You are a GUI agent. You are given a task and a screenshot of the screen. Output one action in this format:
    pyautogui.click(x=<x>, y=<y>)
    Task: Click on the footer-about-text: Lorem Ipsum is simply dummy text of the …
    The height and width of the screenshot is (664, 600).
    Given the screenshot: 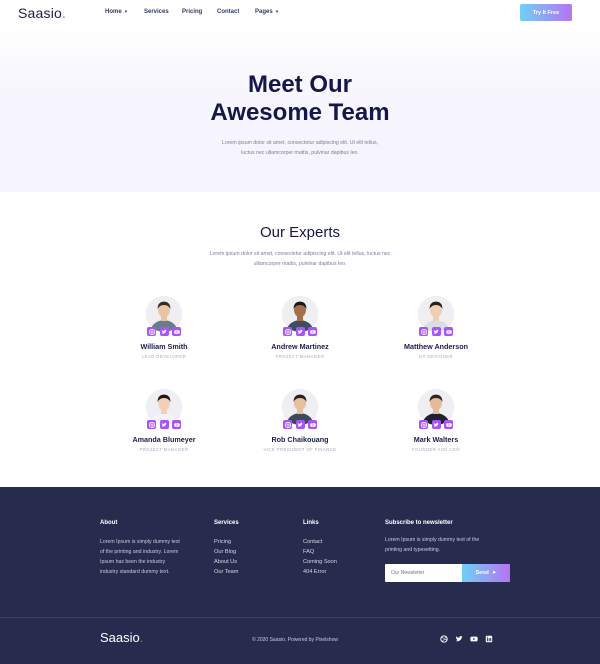 What is the action you would take?
    pyautogui.click(x=140, y=557)
    